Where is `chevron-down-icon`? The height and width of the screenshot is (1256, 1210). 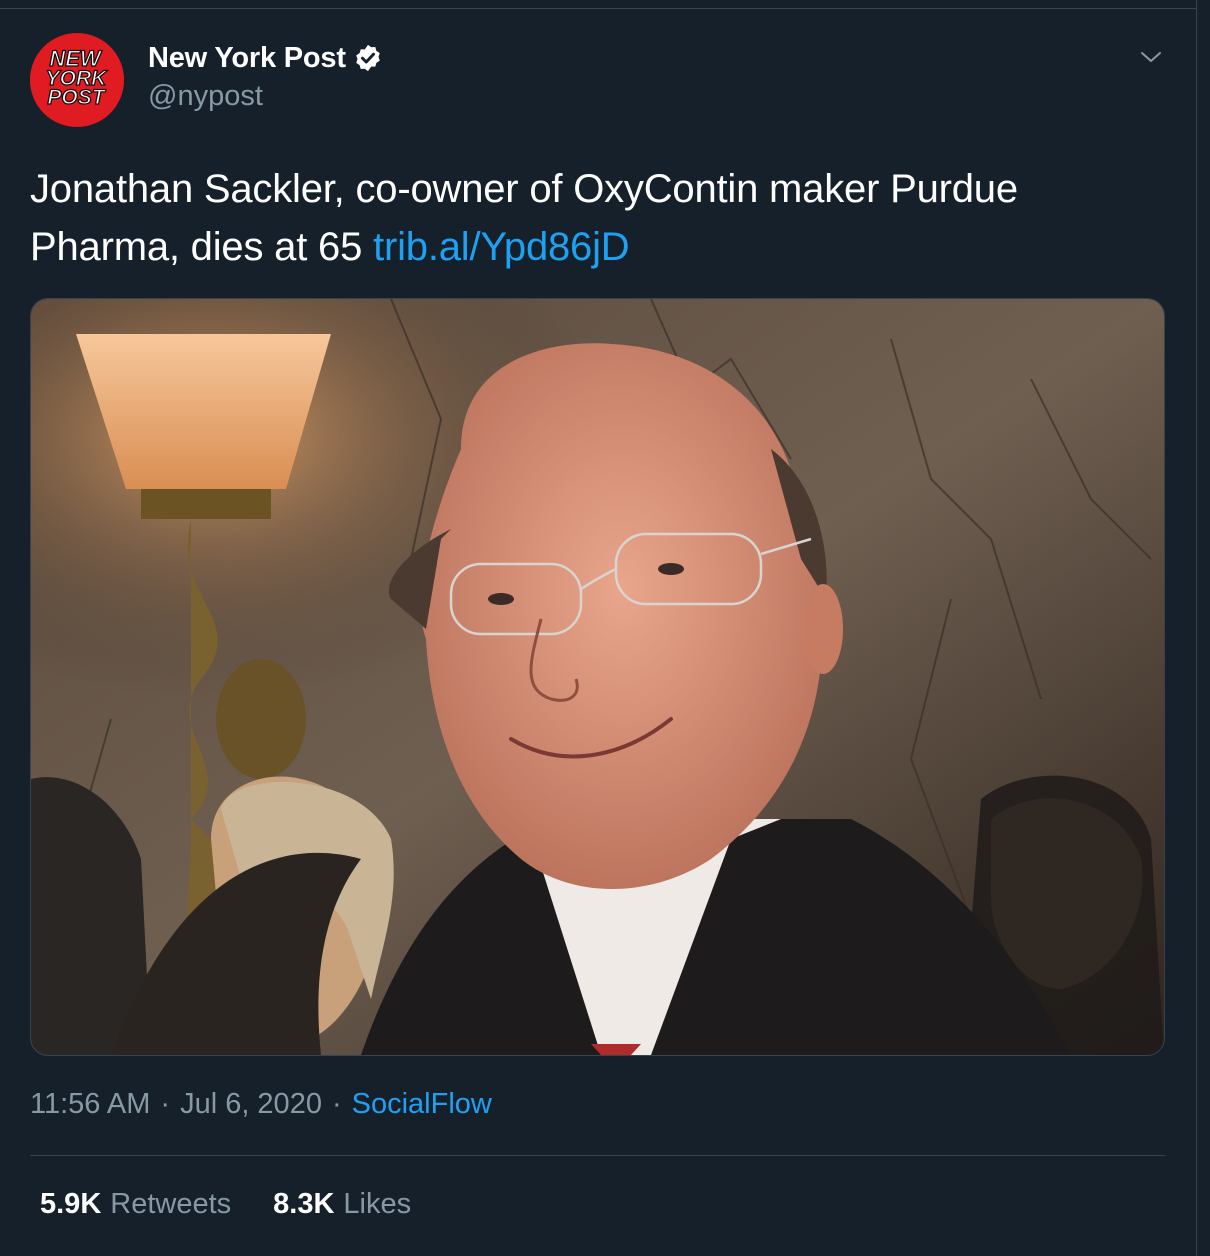 chevron-down-icon is located at coordinates (1151, 57).